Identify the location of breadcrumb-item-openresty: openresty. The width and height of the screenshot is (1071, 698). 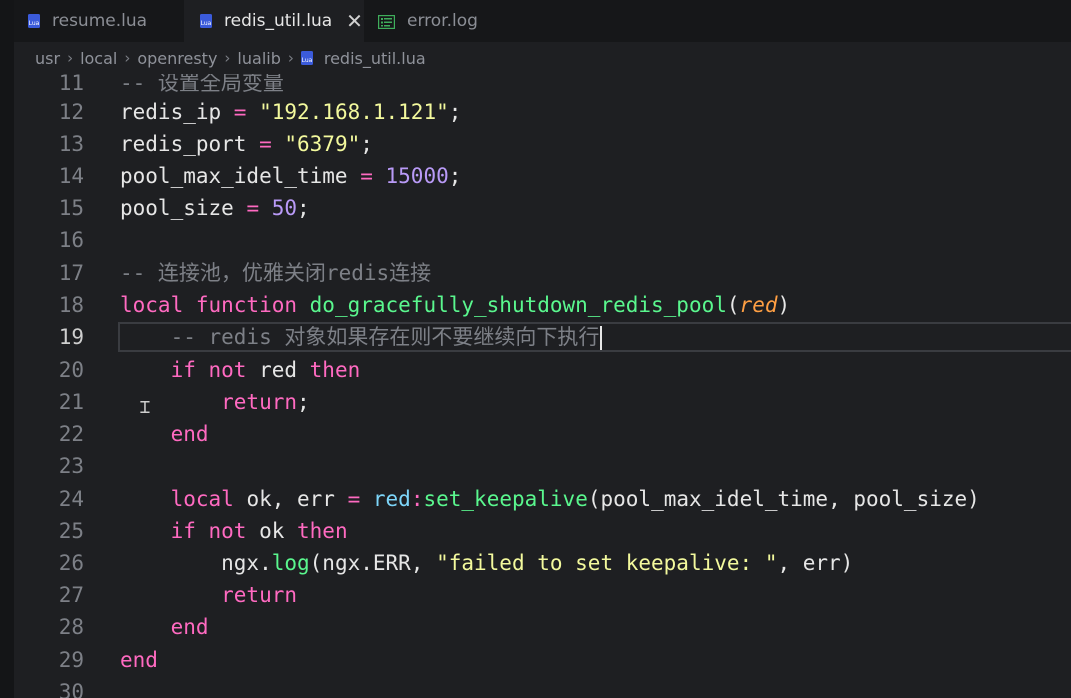
(177, 58).